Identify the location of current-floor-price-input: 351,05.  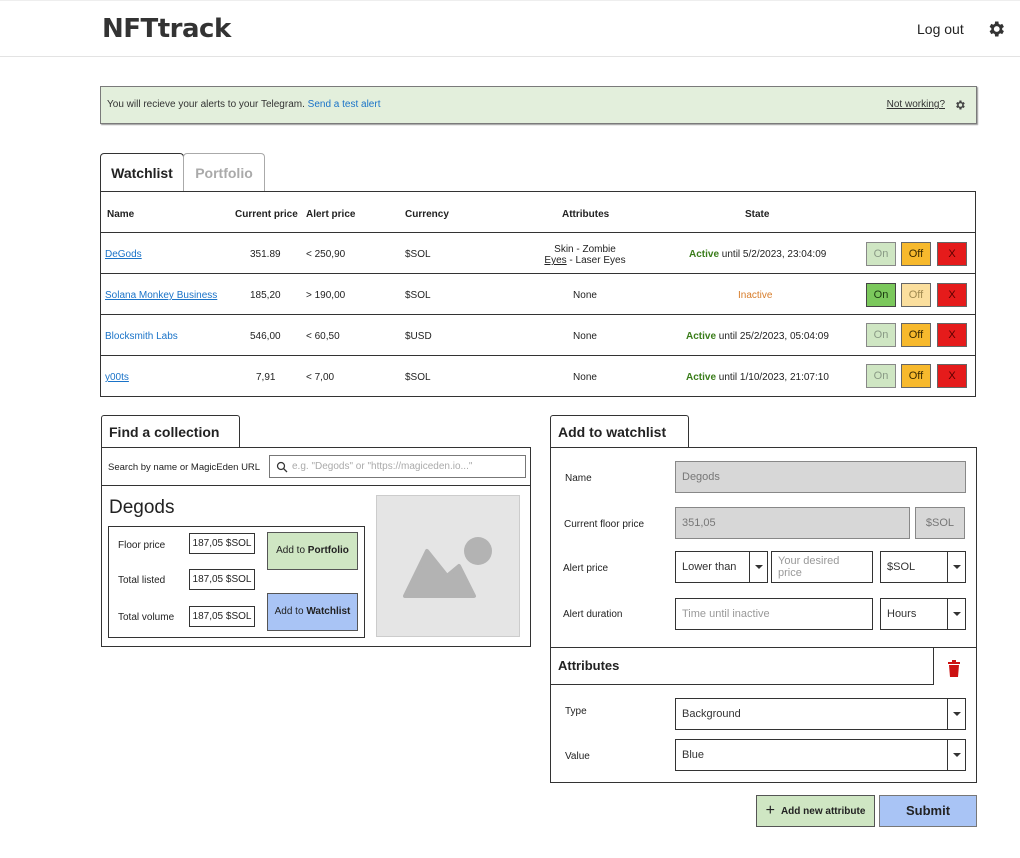
(792, 523).